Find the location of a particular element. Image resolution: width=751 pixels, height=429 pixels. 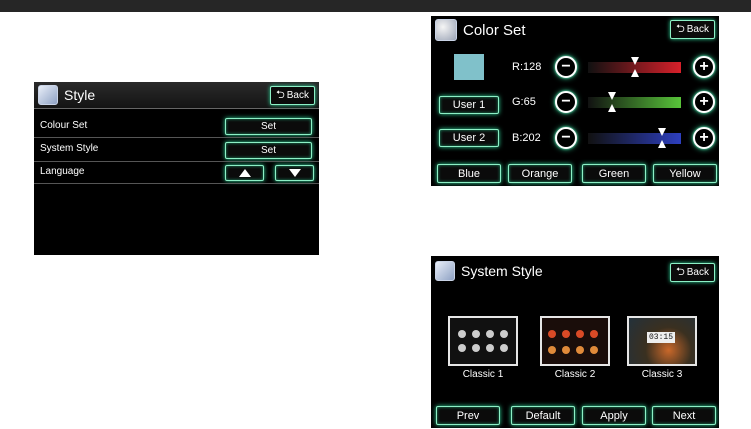

colour-set-label: Colour Set is located at coordinates (64, 125).